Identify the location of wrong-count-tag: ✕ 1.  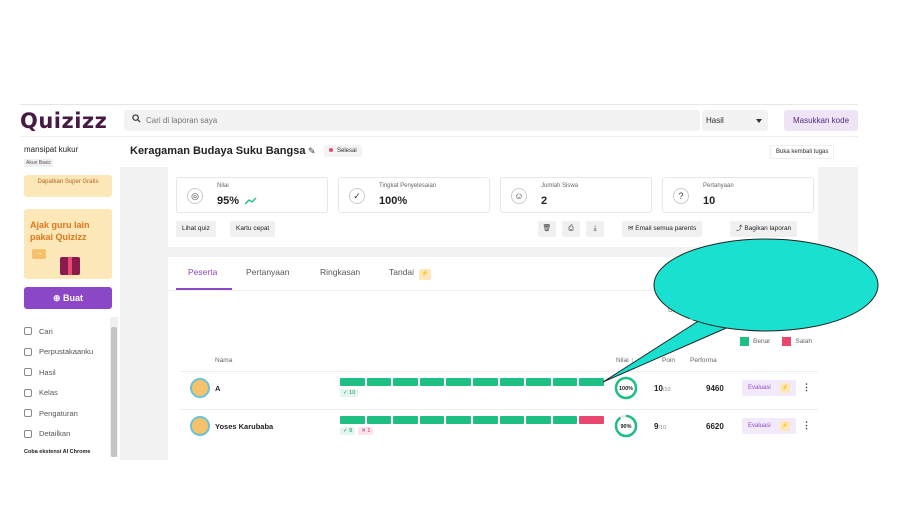
(366, 431).